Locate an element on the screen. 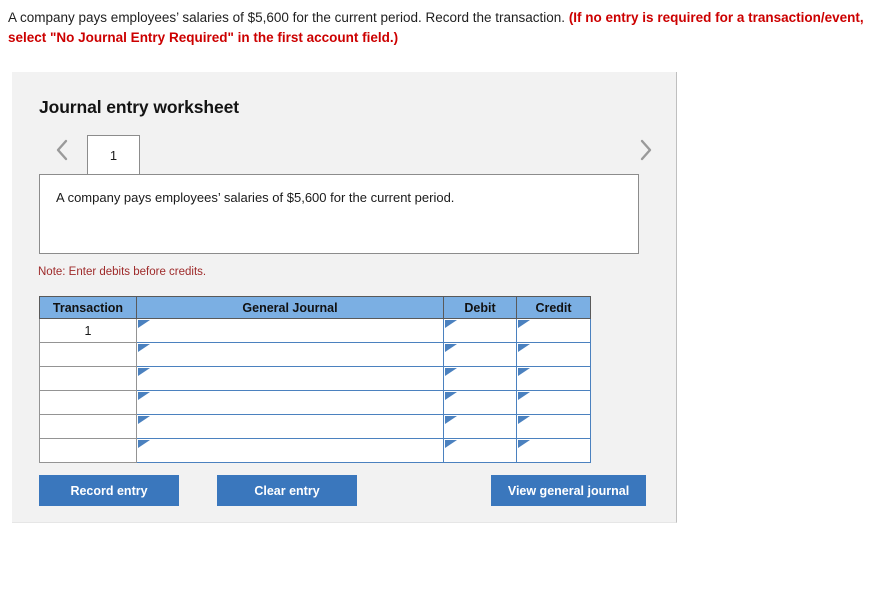  debits-before-credits-note: Note: Enter debits before credits. is located at coordinates (122, 272).